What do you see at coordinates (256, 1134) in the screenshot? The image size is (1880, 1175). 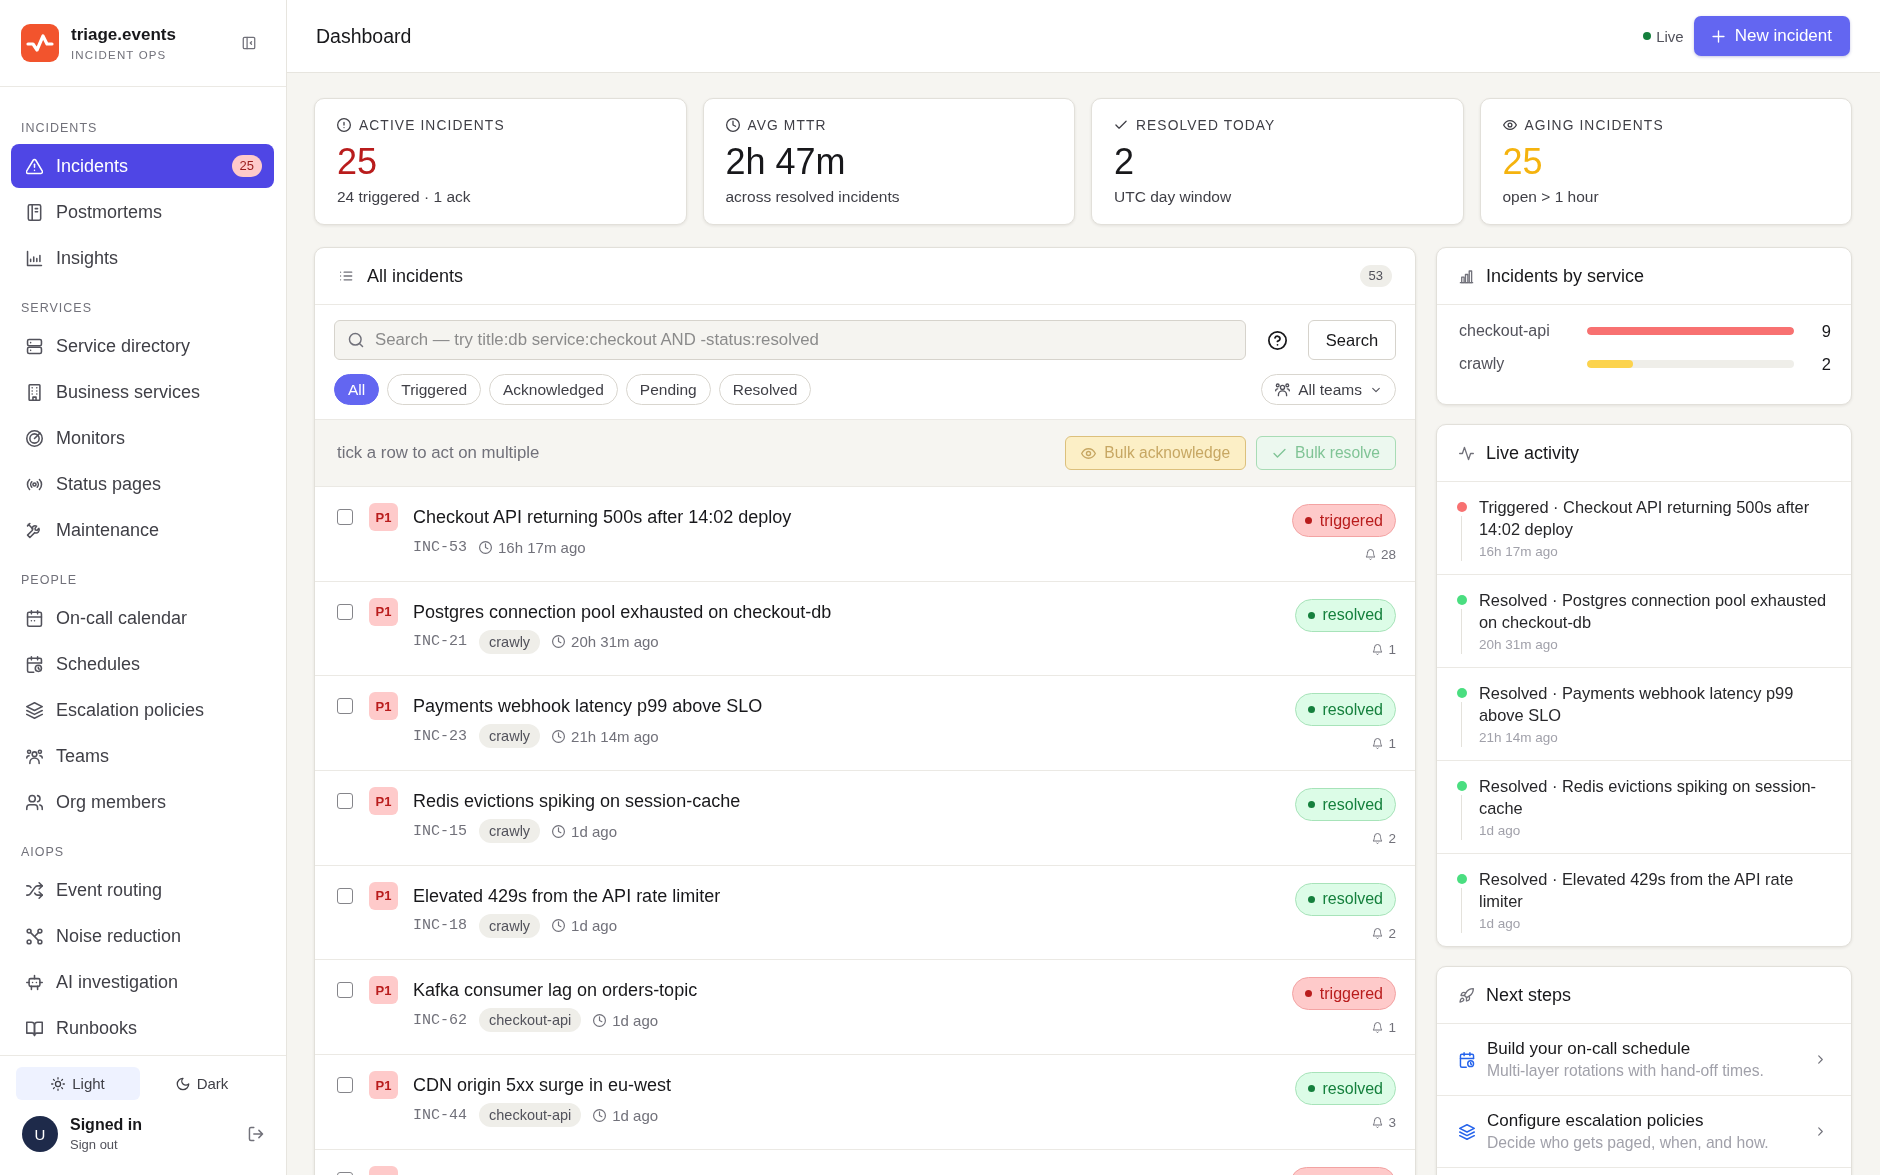 I see `logout-icon` at bounding box center [256, 1134].